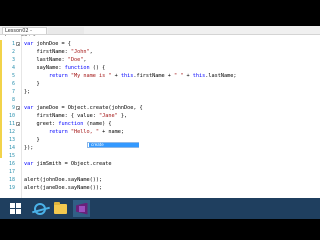  What do you see at coordinates (11, 148) in the screenshot?
I see `line-number: 14` at bounding box center [11, 148].